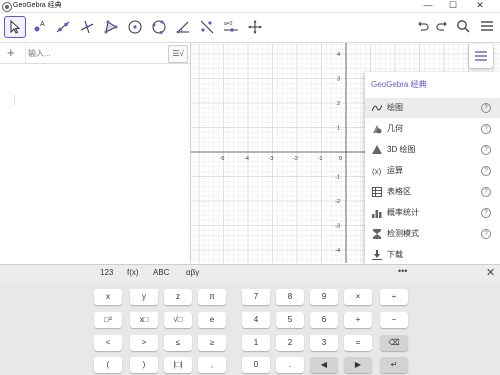 The width and height of the screenshot is (500, 375). I want to click on point-tool: A, so click(39, 27).